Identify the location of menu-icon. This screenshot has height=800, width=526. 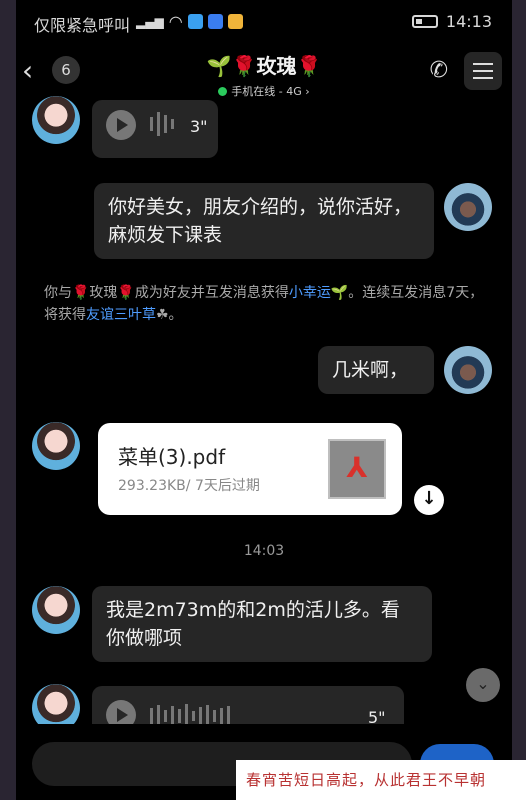
(483, 64).